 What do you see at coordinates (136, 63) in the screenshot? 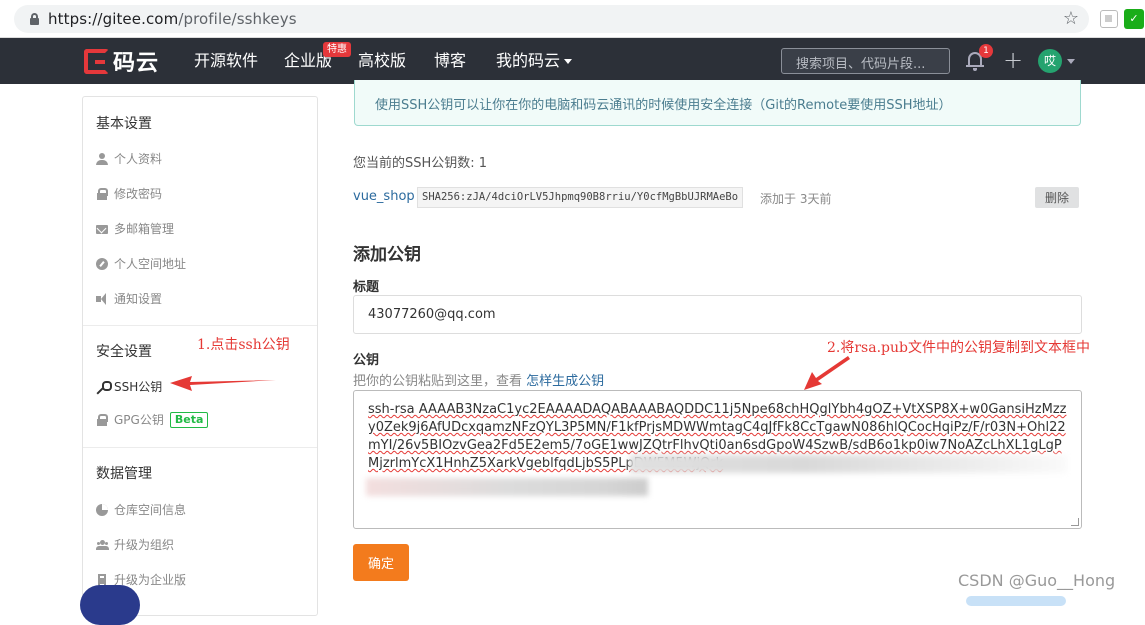
I see `logo-text: 码云` at bounding box center [136, 63].